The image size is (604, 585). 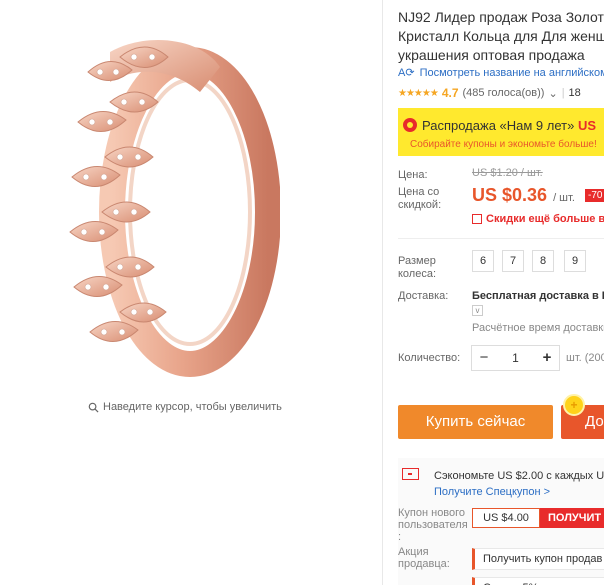 I want to click on discount-price-unit: / шт., so click(x=564, y=198).